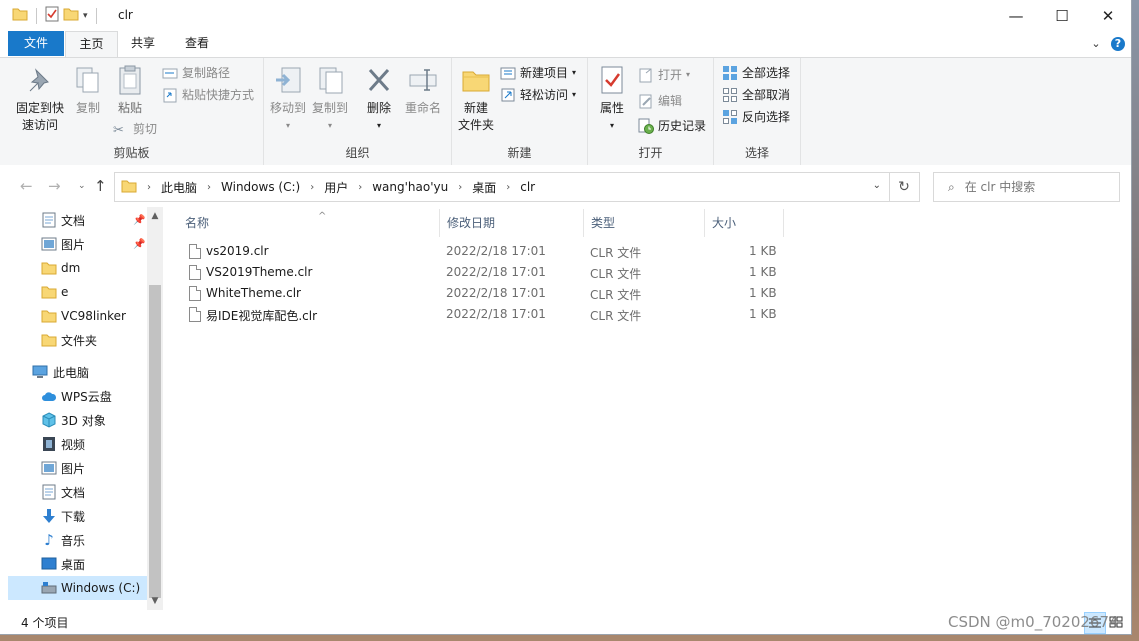  What do you see at coordinates (309, 223) in the screenshot?
I see `column-header-name: 名称 ^` at bounding box center [309, 223].